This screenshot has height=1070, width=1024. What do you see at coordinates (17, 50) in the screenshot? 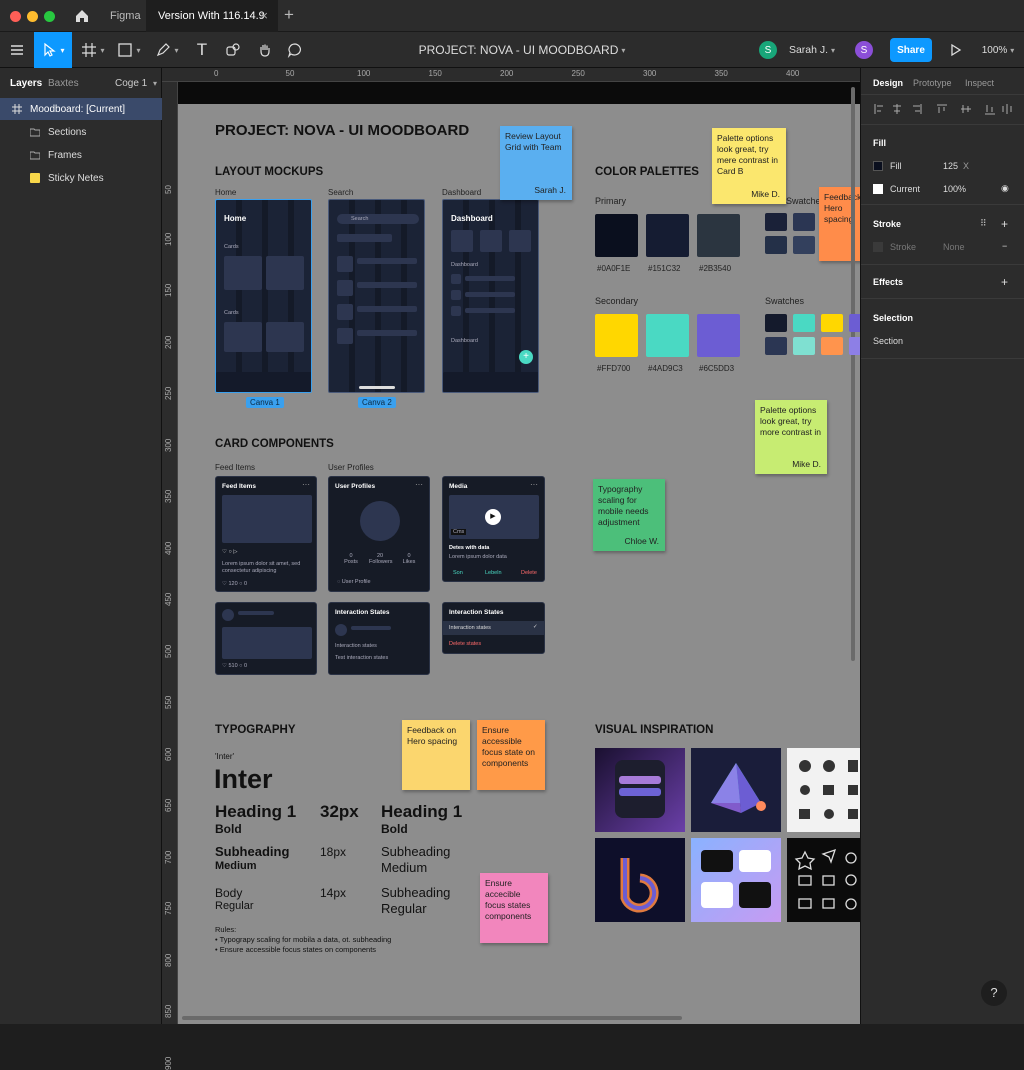
I see `menu-icon` at bounding box center [17, 50].